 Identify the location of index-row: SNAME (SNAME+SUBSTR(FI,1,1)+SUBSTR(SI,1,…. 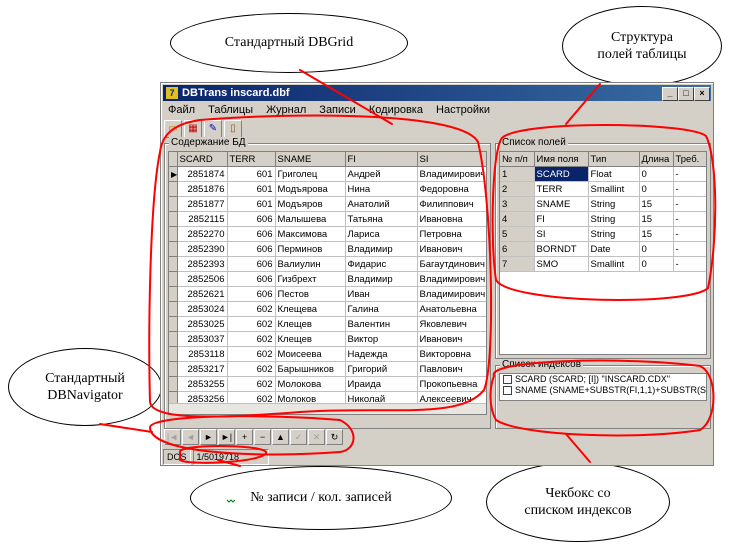
(603, 390).